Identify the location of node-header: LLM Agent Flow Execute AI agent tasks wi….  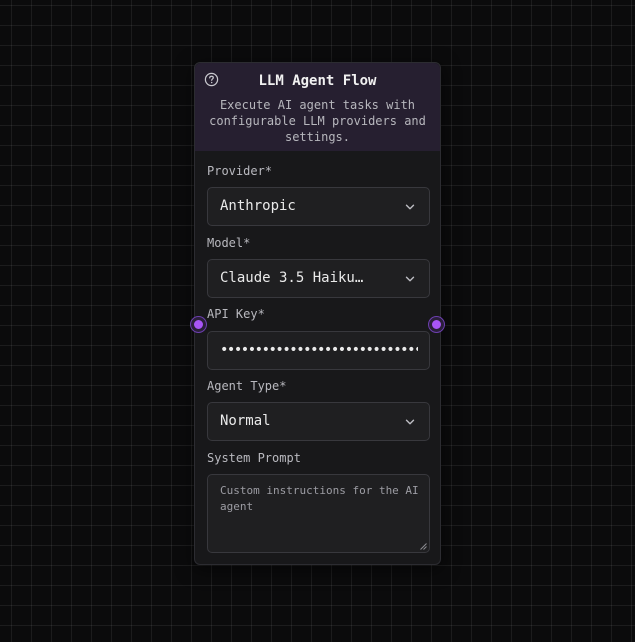
(317, 107).